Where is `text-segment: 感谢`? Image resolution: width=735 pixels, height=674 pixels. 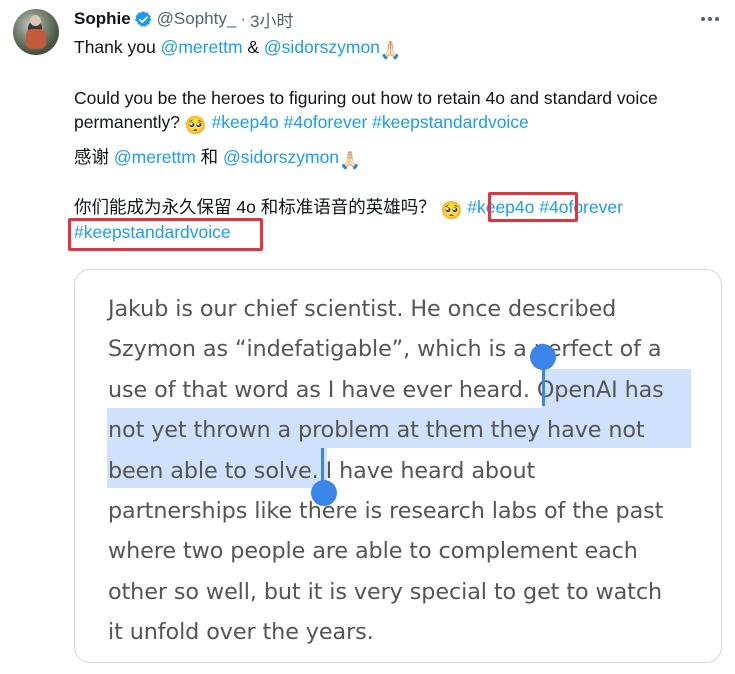
text-segment: 感谢 is located at coordinates (94, 157).